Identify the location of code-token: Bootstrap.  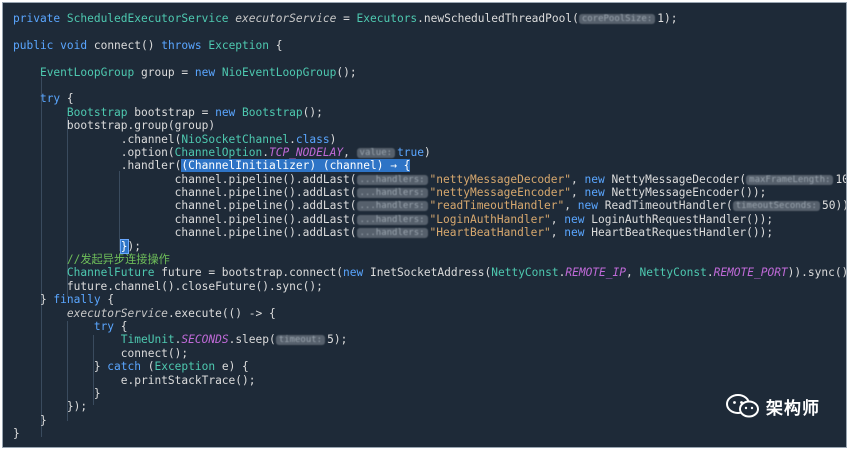
(97, 112).